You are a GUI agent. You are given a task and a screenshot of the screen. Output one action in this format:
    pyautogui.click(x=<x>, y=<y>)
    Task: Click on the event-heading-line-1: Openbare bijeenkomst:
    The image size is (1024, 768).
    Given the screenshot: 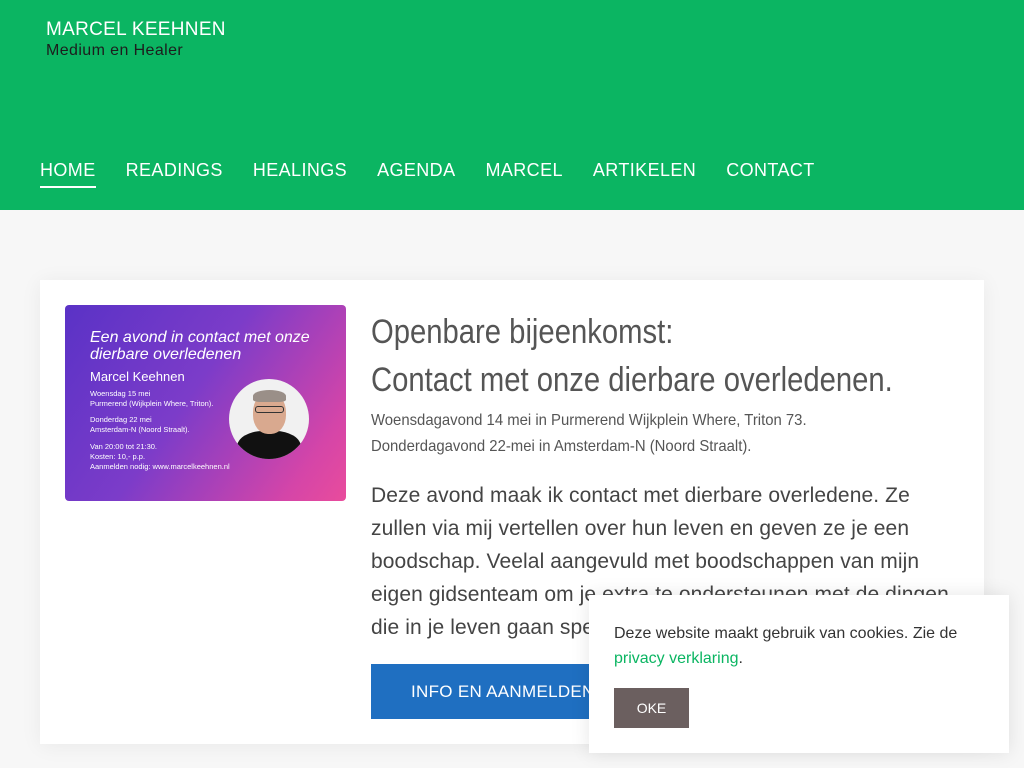 What is the action you would take?
    pyautogui.click(x=522, y=332)
    